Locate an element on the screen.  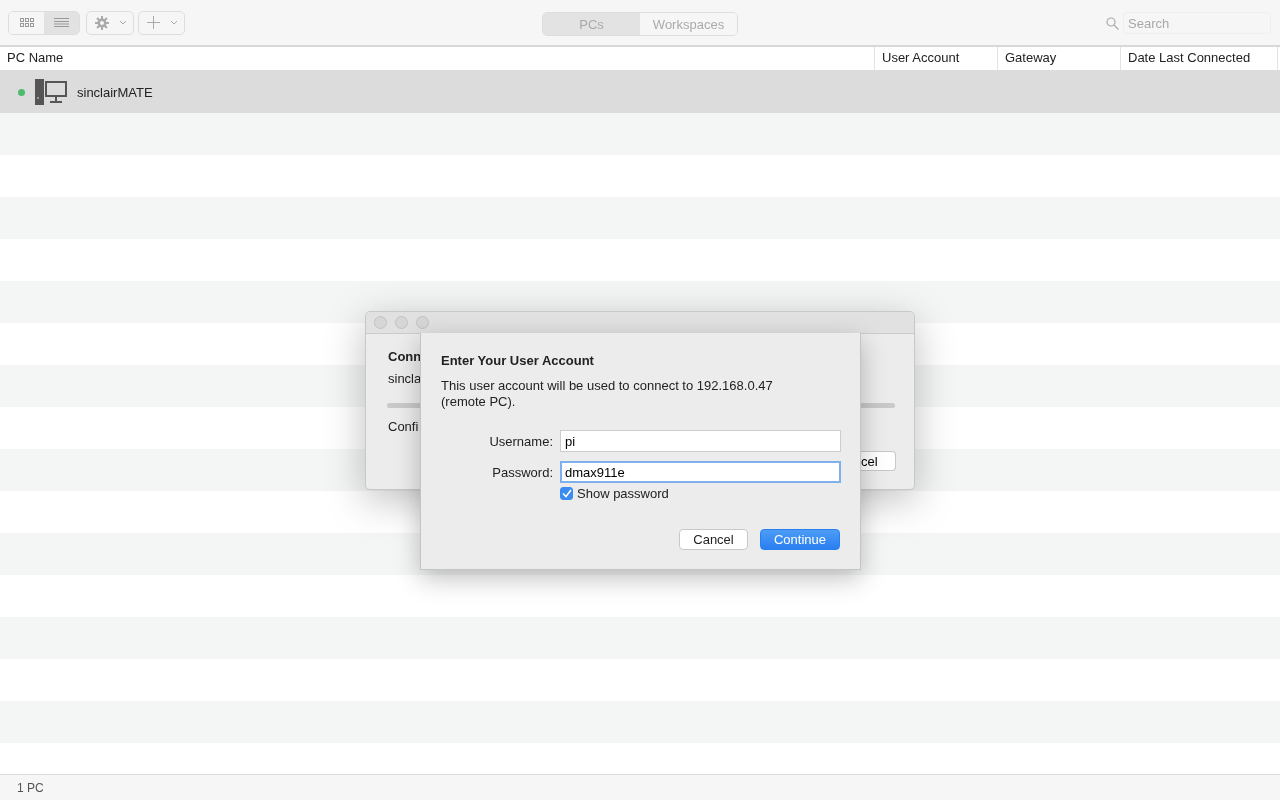
column-header: User Account is located at coordinates (936, 58).